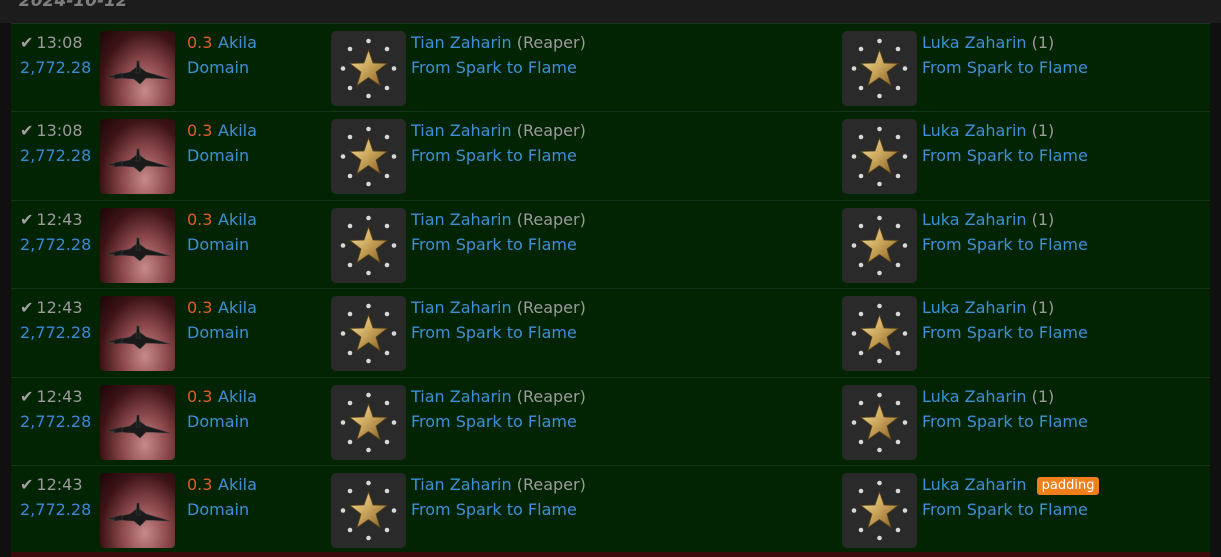 Image resolution: width=1221 pixels, height=557 pixels. What do you see at coordinates (610, 554) in the screenshot?
I see `list-bottom-border` at bounding box center [610, 554].